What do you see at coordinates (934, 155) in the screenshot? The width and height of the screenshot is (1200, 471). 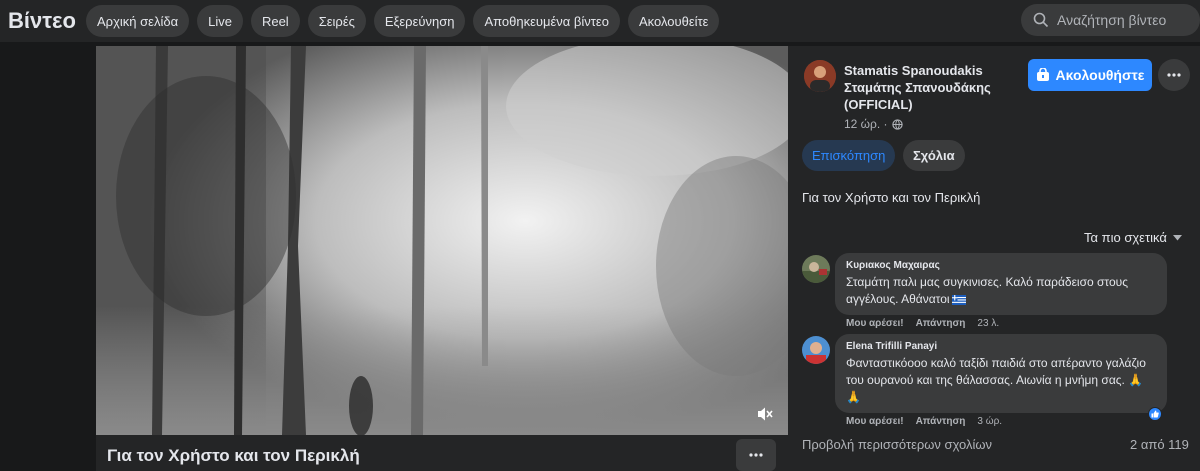 I see `tab-comments: Σχόλια` at bounding box center [934, 155].